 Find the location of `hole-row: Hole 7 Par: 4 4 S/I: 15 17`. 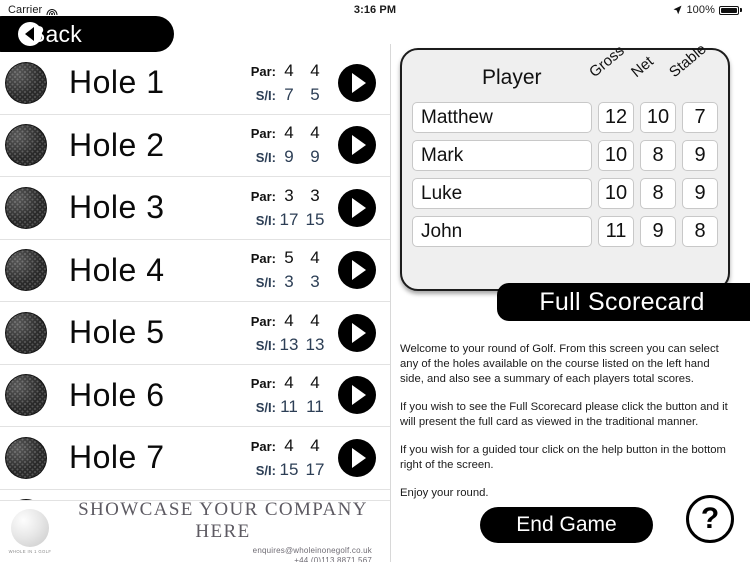

hole-row: Hole 7 Par: 4 4 S/I: 15 17 is located at coordinates (195, 458).